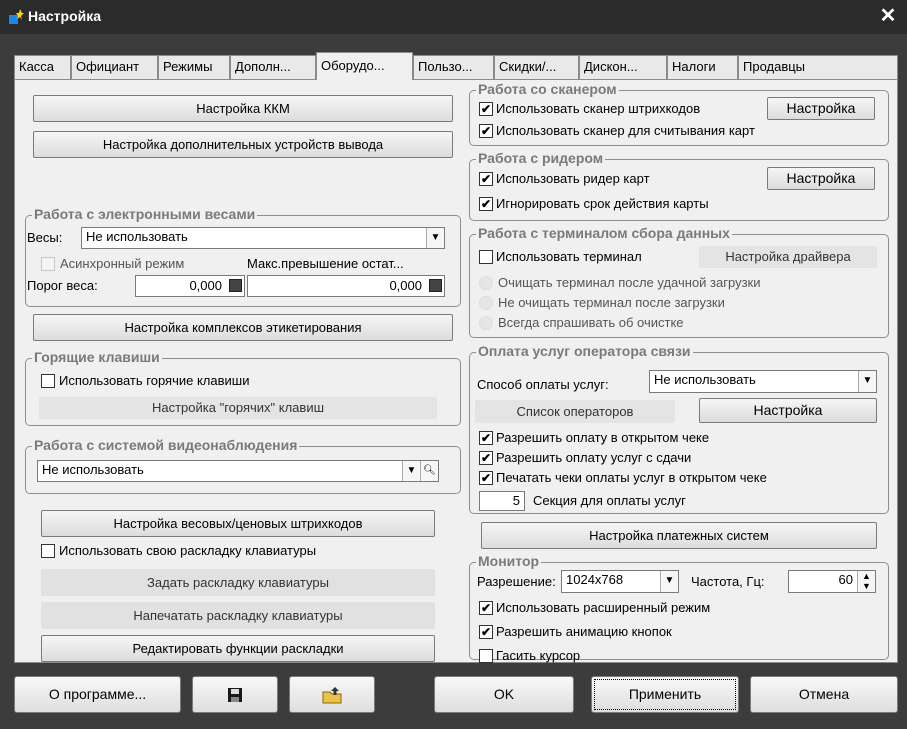  I want to click on close-icon: ✕, so click(888, 16).